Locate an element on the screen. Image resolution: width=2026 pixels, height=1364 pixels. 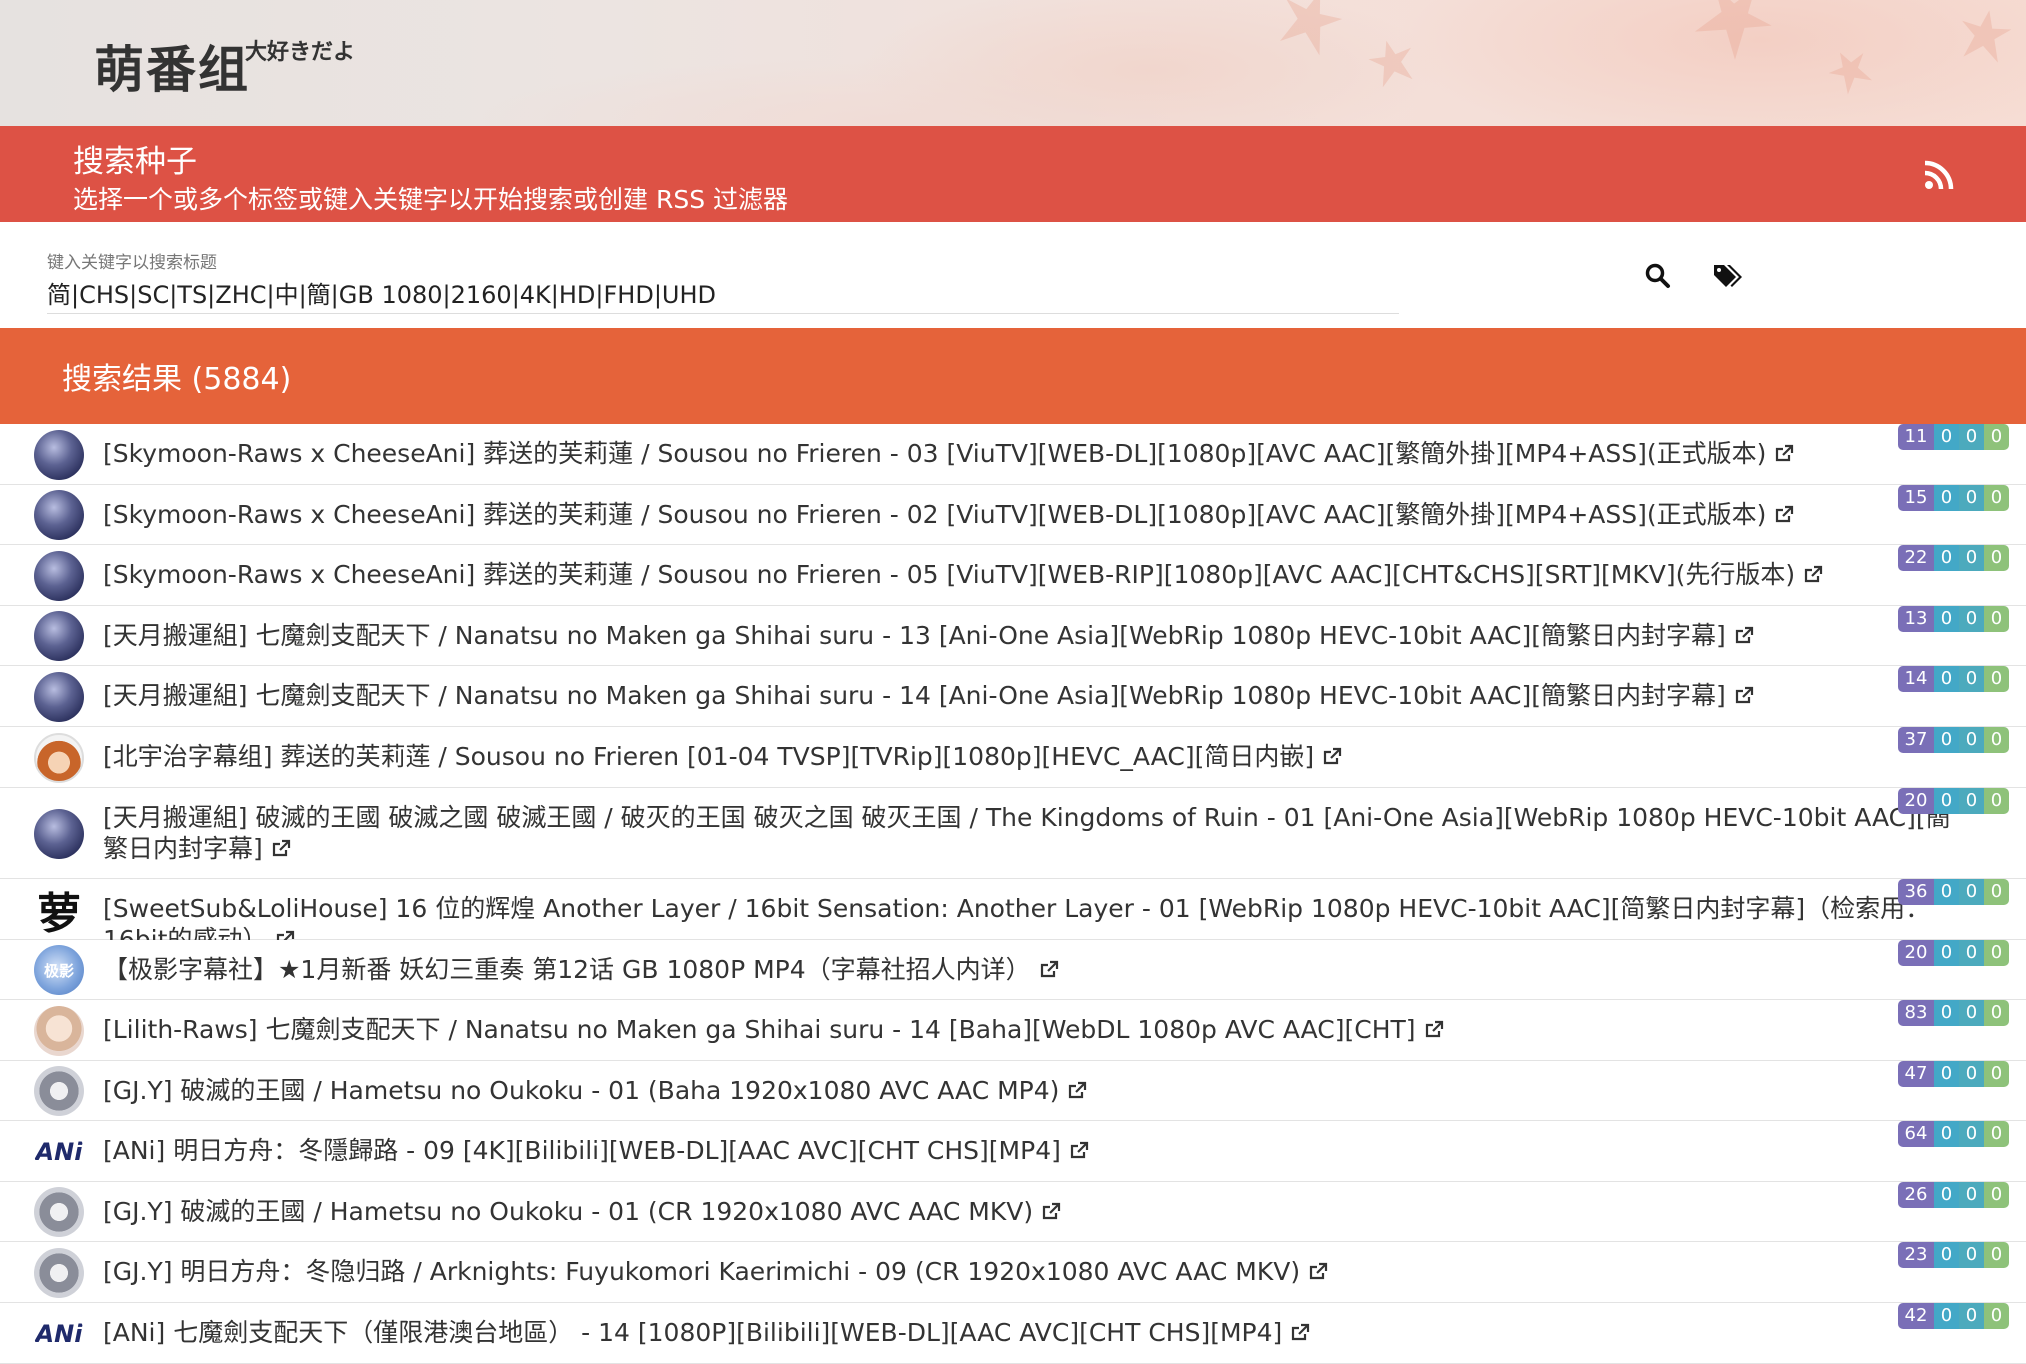
torrent-stats: 14 0 0 0 is located at coordinates (1953, 679).